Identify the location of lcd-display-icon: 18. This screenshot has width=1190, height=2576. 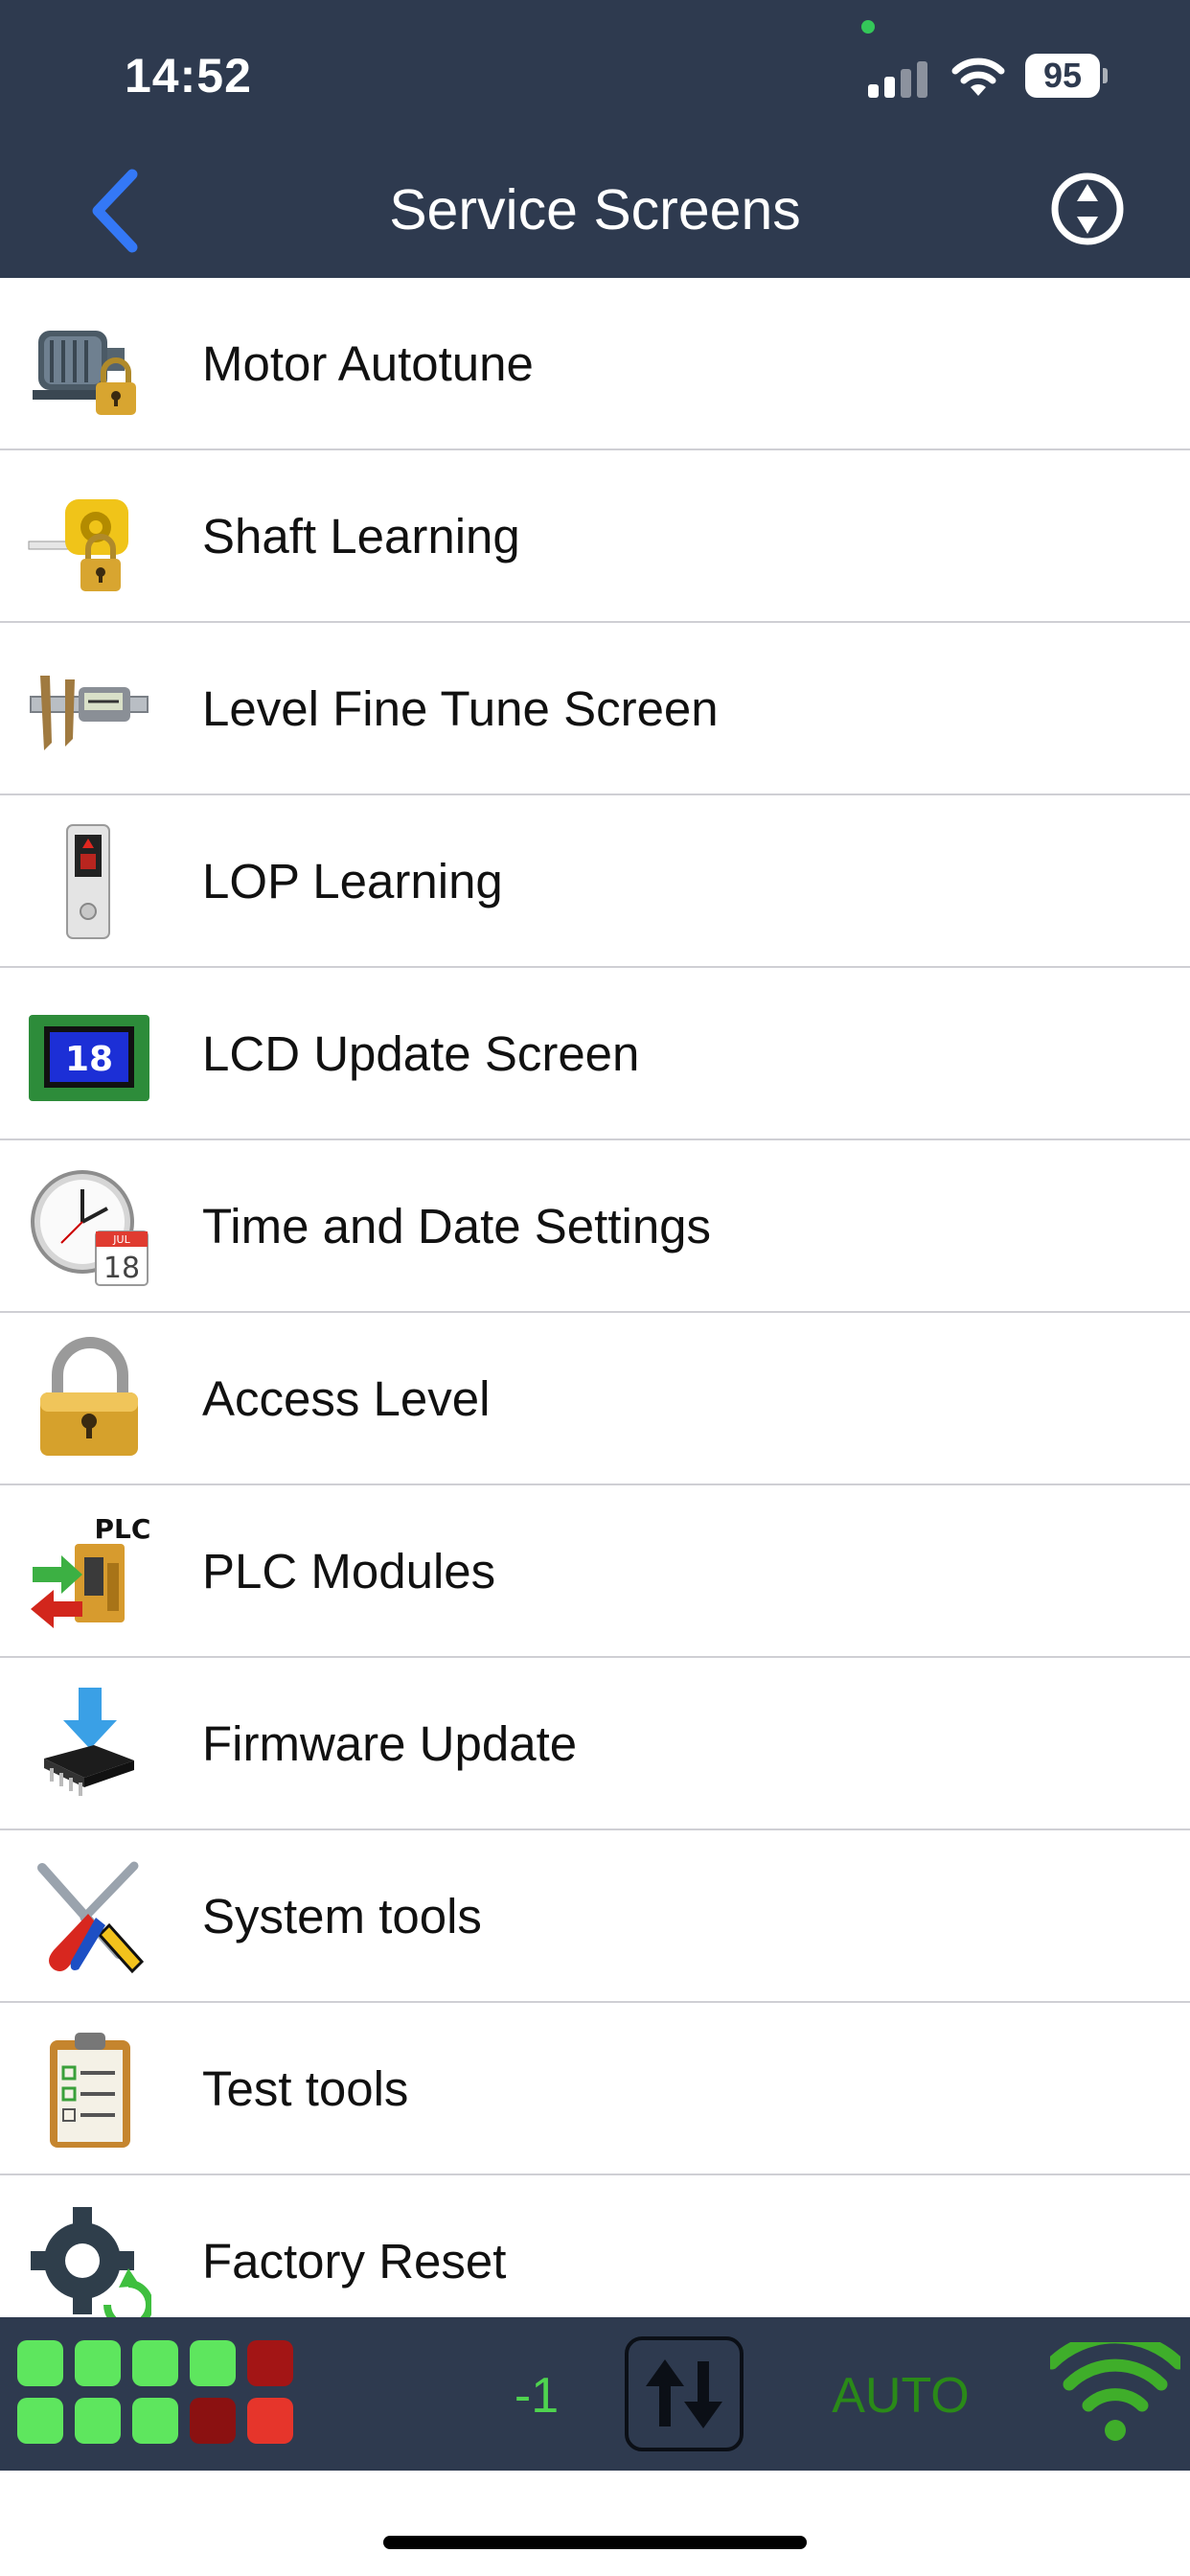
(89, 1058).